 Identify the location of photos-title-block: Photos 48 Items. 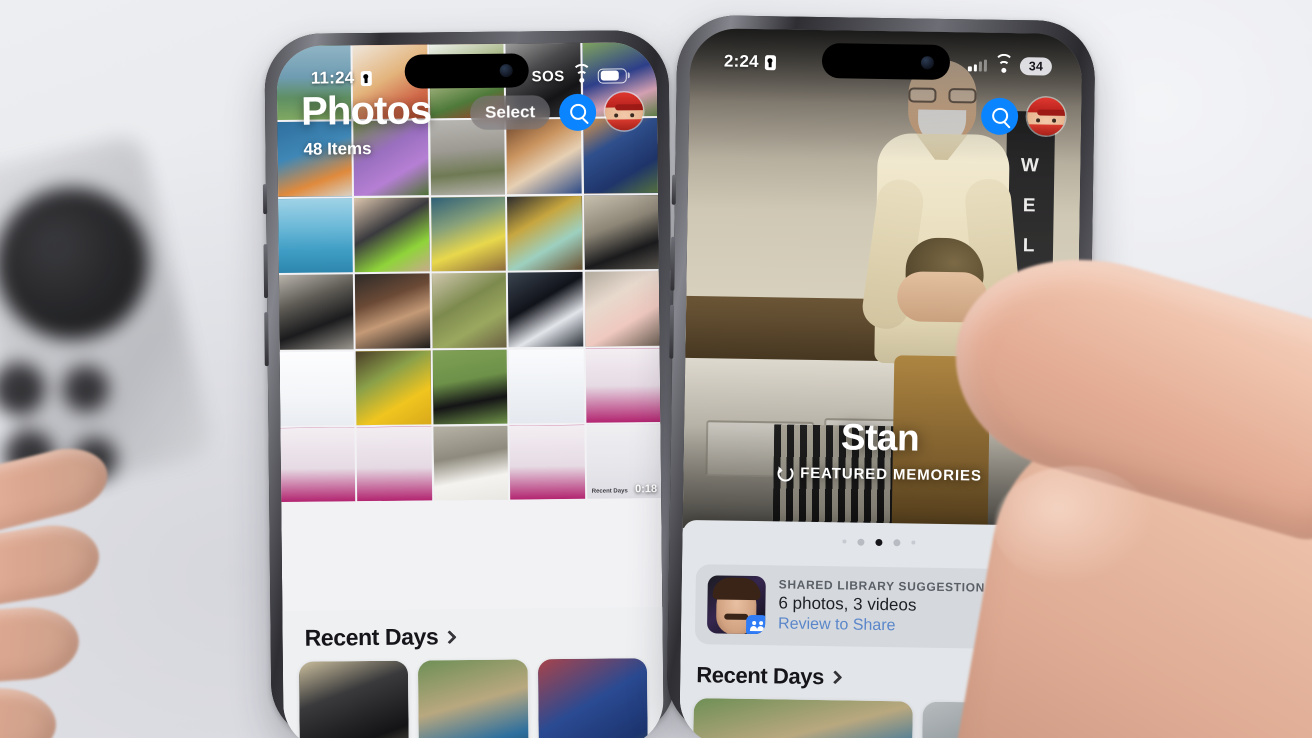
(366, 123).